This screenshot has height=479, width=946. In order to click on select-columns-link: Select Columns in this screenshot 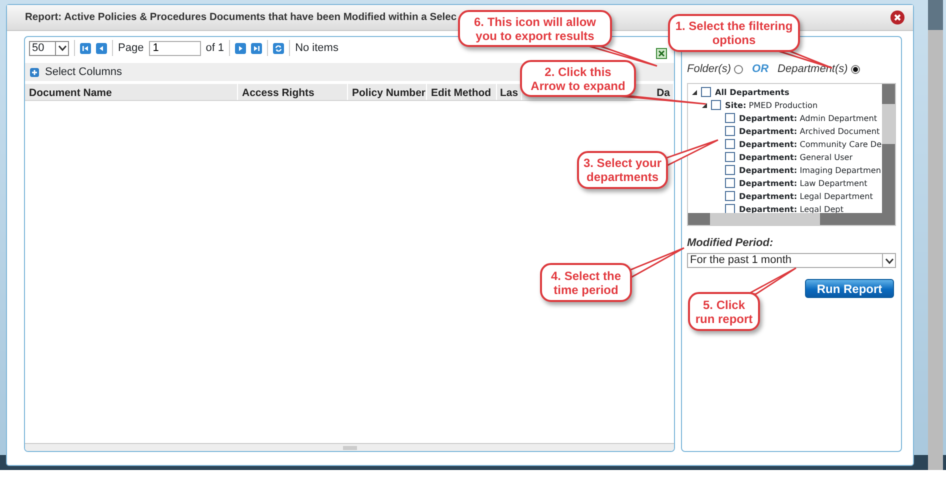, I will do `click(83, 72)`.